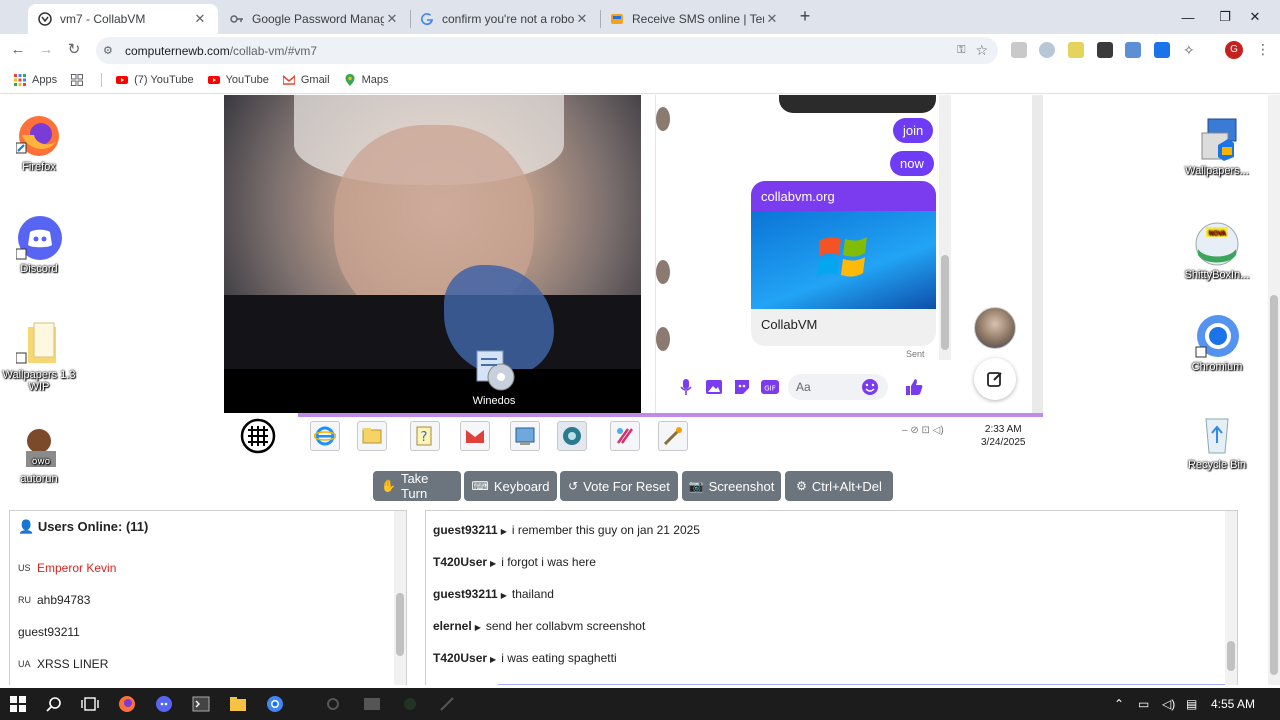 The image size is (1280, 720). What do you see at coordinates (1047, 50) in the screenshot?
I see `extension-refresh-icon` at bounding box center [1047, 50].